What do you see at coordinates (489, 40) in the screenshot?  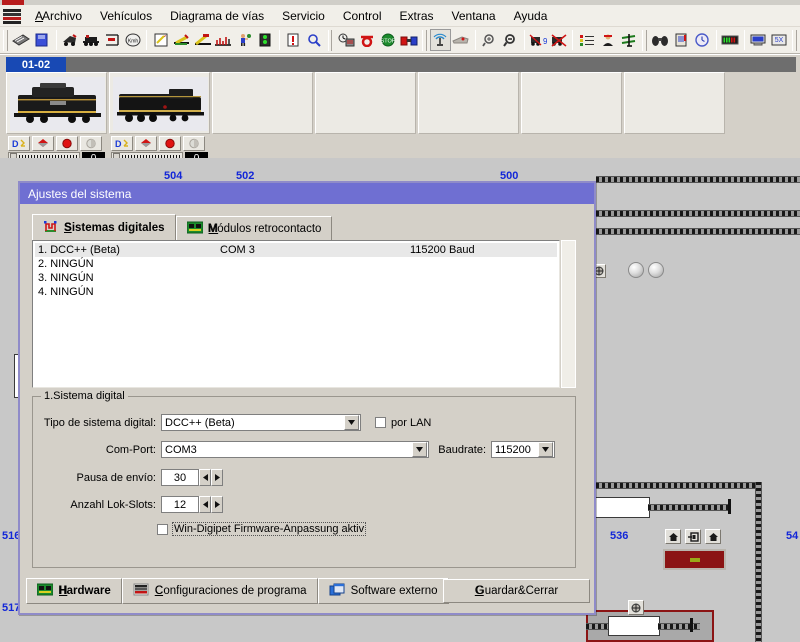 I see `zoom-in-icon` at bounding box center [489, 40].